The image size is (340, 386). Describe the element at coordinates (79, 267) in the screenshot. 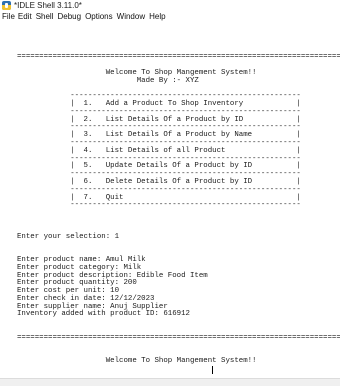

I see `shell-line: Enter product category: Milk` at that location.